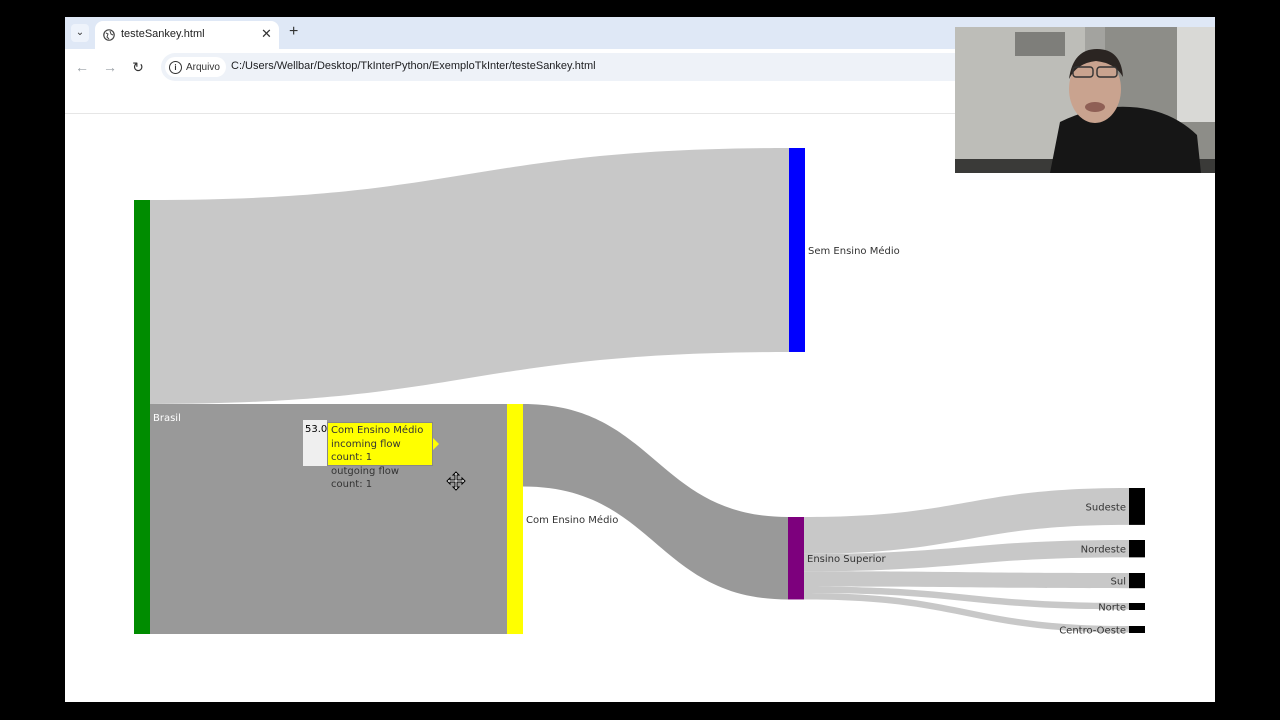 The width and height of the screenshot is (1280, 720). What do you see at coordinates (377, 430) in the screenshot?
I see `tooltip-node-name: Com Ensino Médio` at bounding box center [377, 430].